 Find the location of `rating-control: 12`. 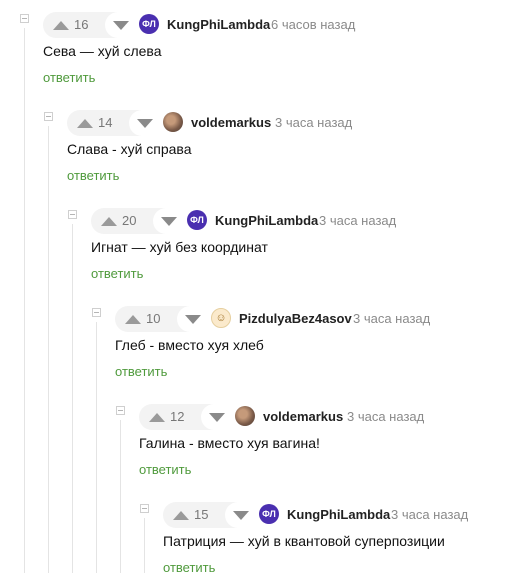

rating-control: 12 is located at coordinates (186, 417).